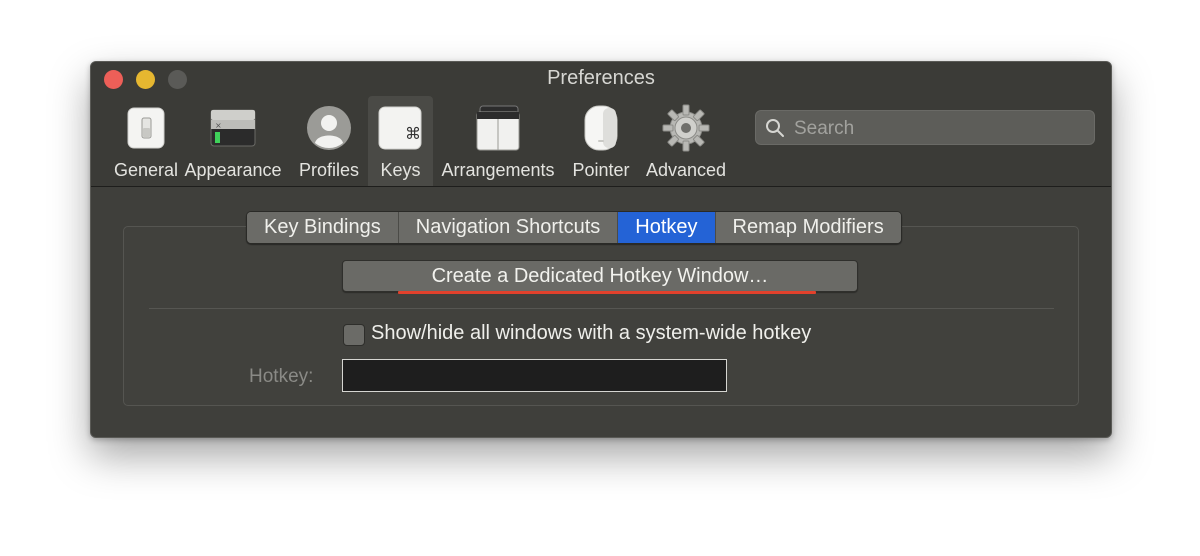  I want to click on annotation-underline, so click(607, 292).